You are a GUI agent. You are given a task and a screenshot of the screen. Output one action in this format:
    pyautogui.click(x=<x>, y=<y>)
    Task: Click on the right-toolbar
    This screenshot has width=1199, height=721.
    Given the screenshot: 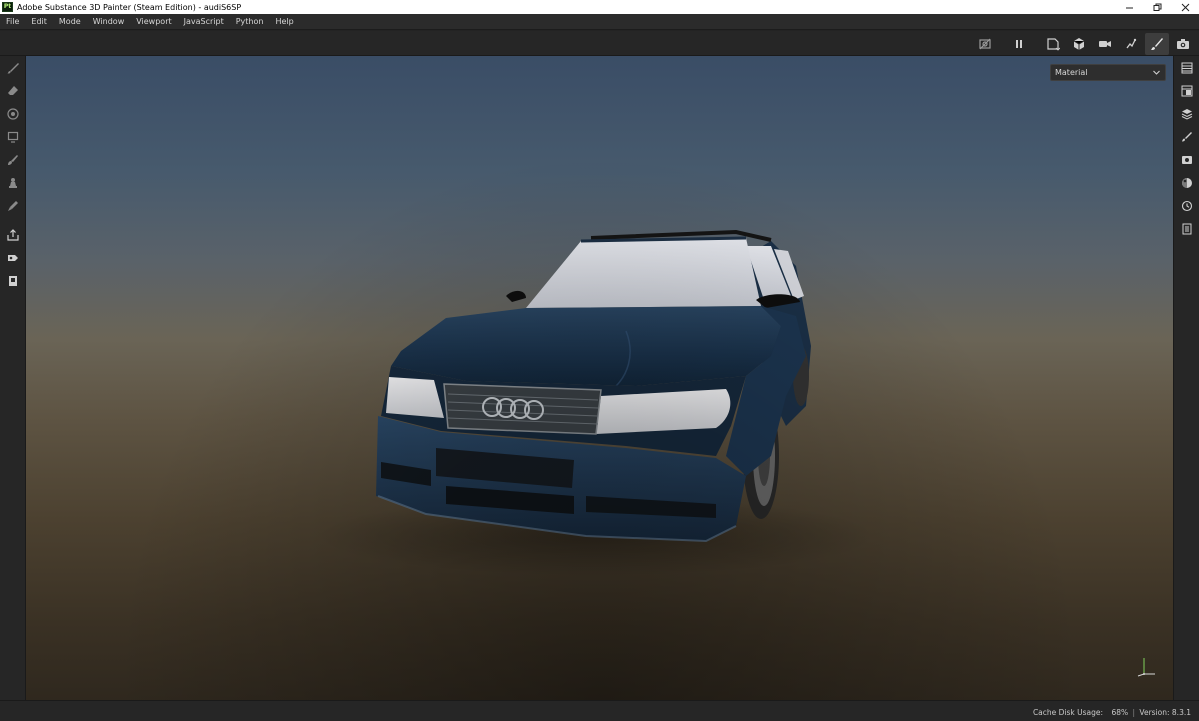 What is the action you would take?
    pyautogui.click(x=1186, y=378)
    